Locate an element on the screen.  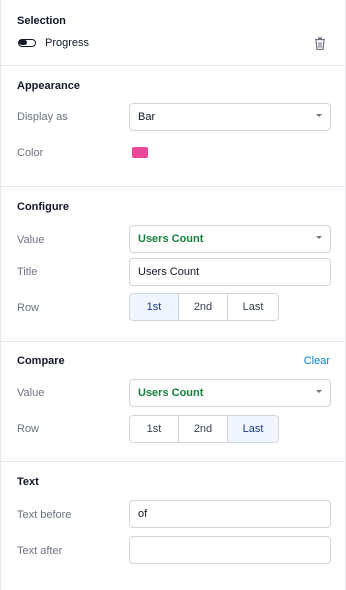
compare-row-last: Last is located at coordinates (253, 429).